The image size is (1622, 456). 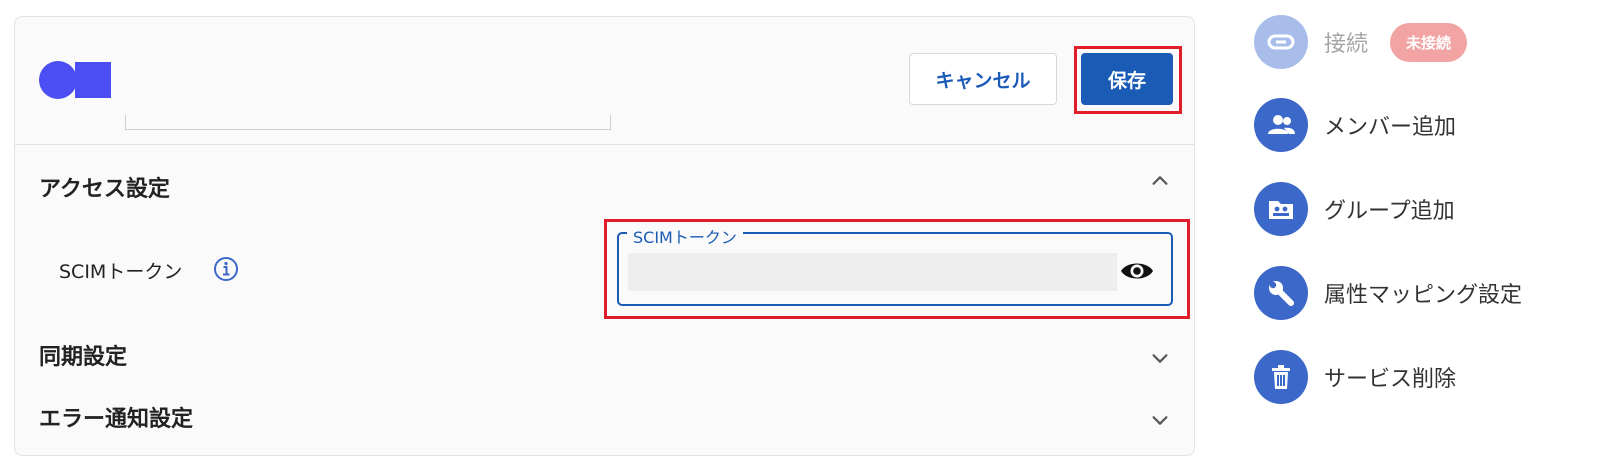 I want to click on sidebar-item-label: メンバー追加, so click(x=1390, y=127).